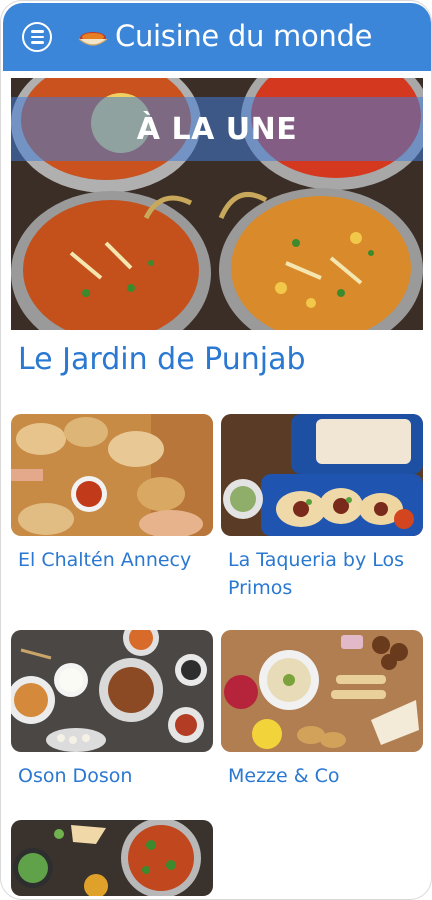 This screenshot has width=432, height=900. I want to click on restaurant-name: Mezze & Co, so click(284, 776).